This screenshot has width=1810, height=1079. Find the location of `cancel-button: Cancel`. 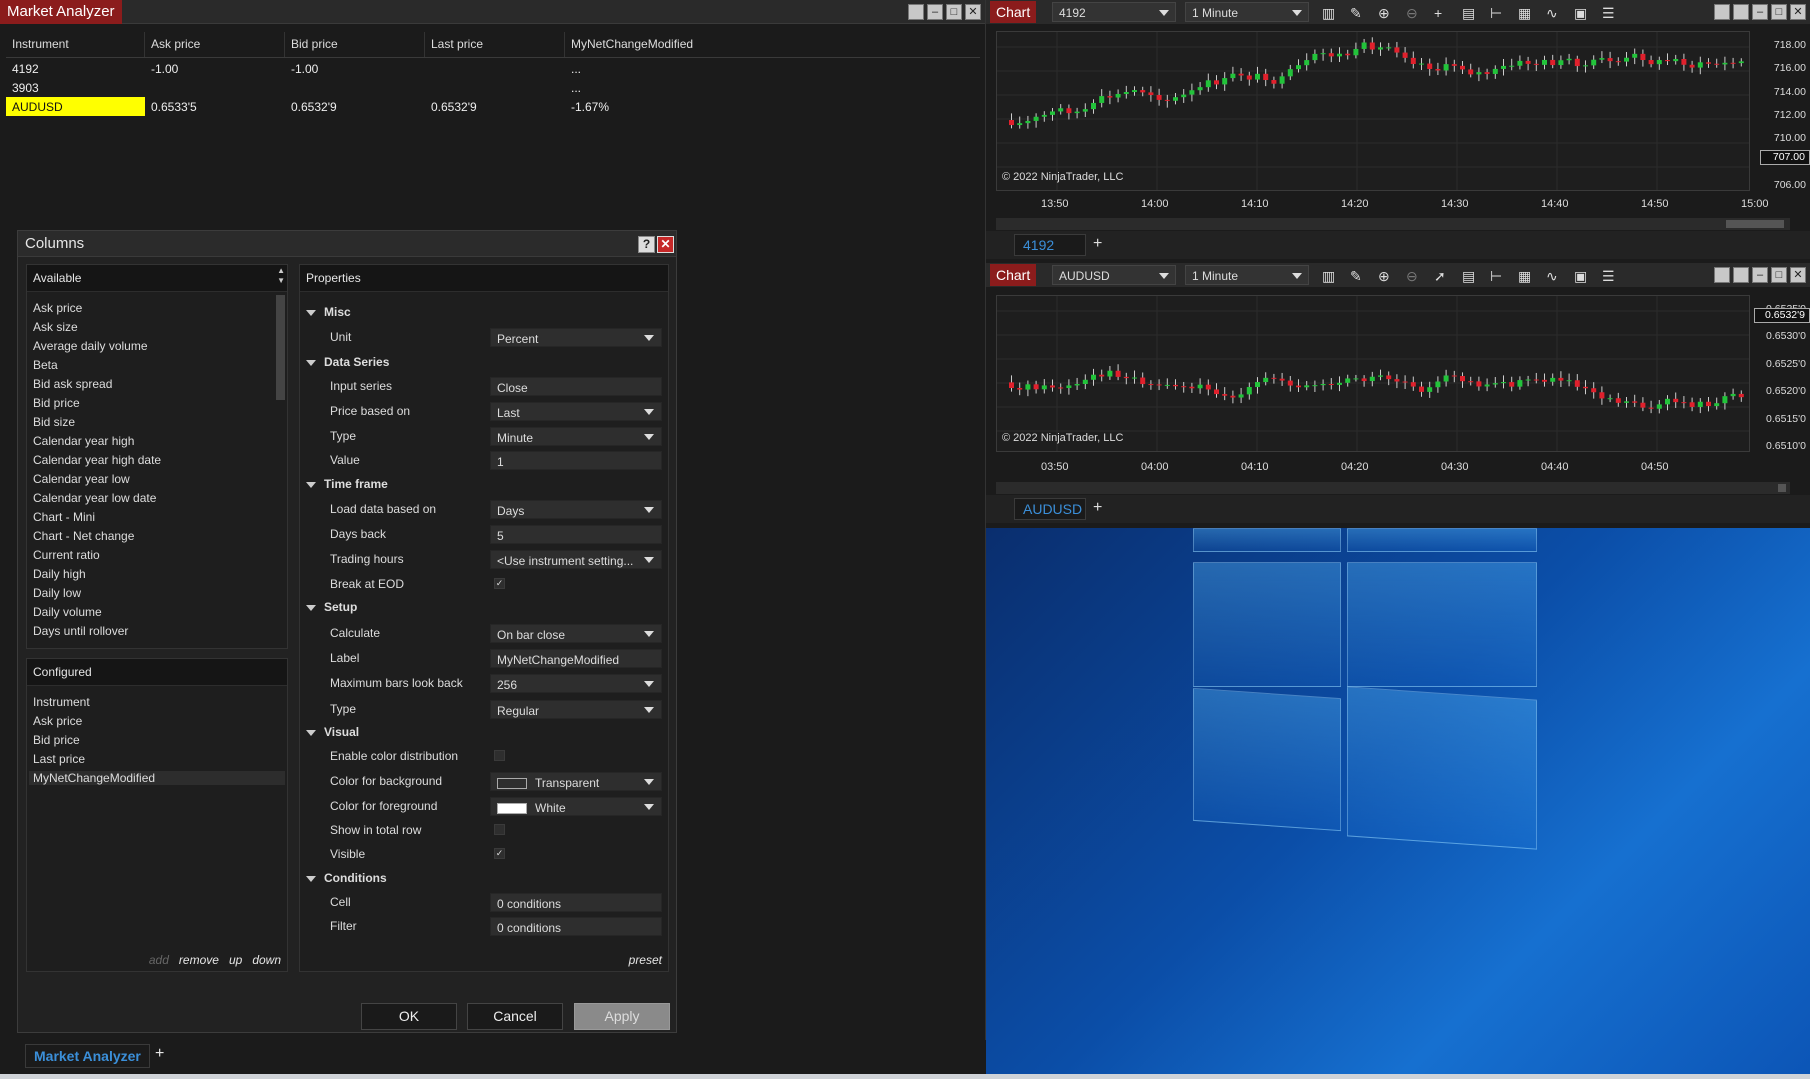

cancel-button: Cancel is located at coordinates (515, 1016).